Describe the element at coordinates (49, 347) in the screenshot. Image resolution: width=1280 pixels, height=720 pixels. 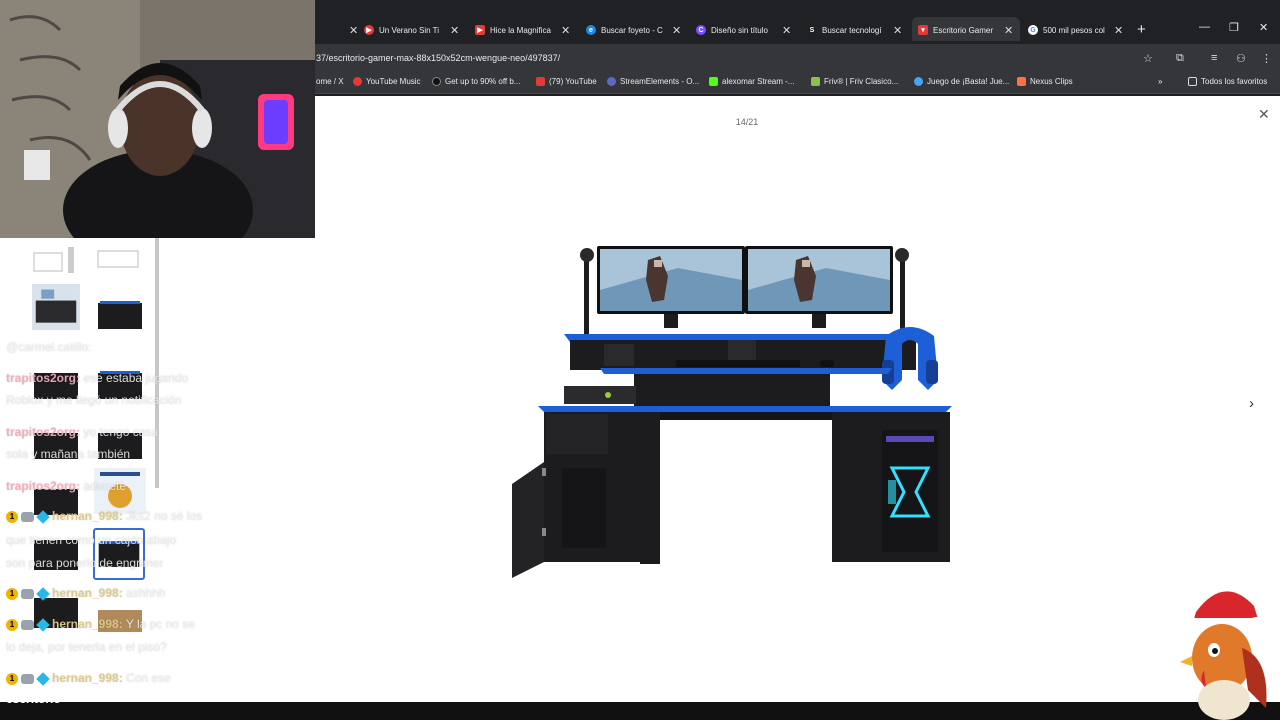
I see `chat-text: @carmel.catillo:` at that location.